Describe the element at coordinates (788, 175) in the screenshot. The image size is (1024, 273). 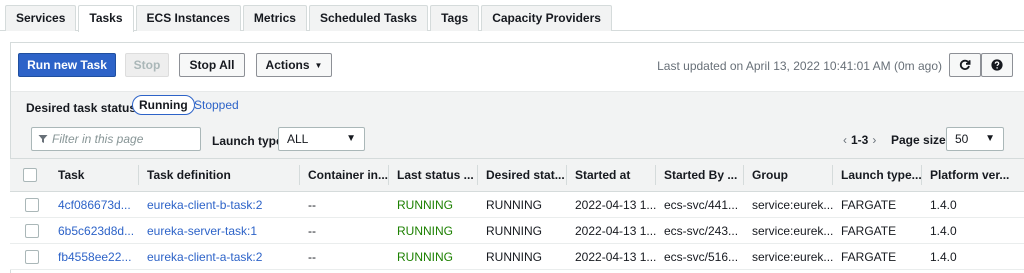
I see `column-header-group: Group` at that location.